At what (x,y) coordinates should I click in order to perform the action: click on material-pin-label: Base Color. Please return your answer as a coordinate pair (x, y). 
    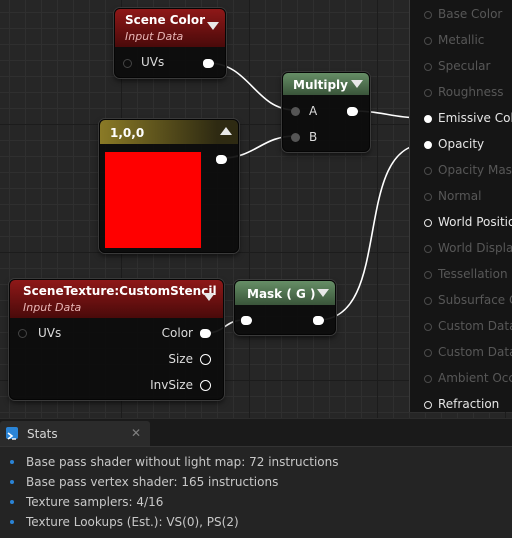
    Looking at the image, I should click on (470, 14).